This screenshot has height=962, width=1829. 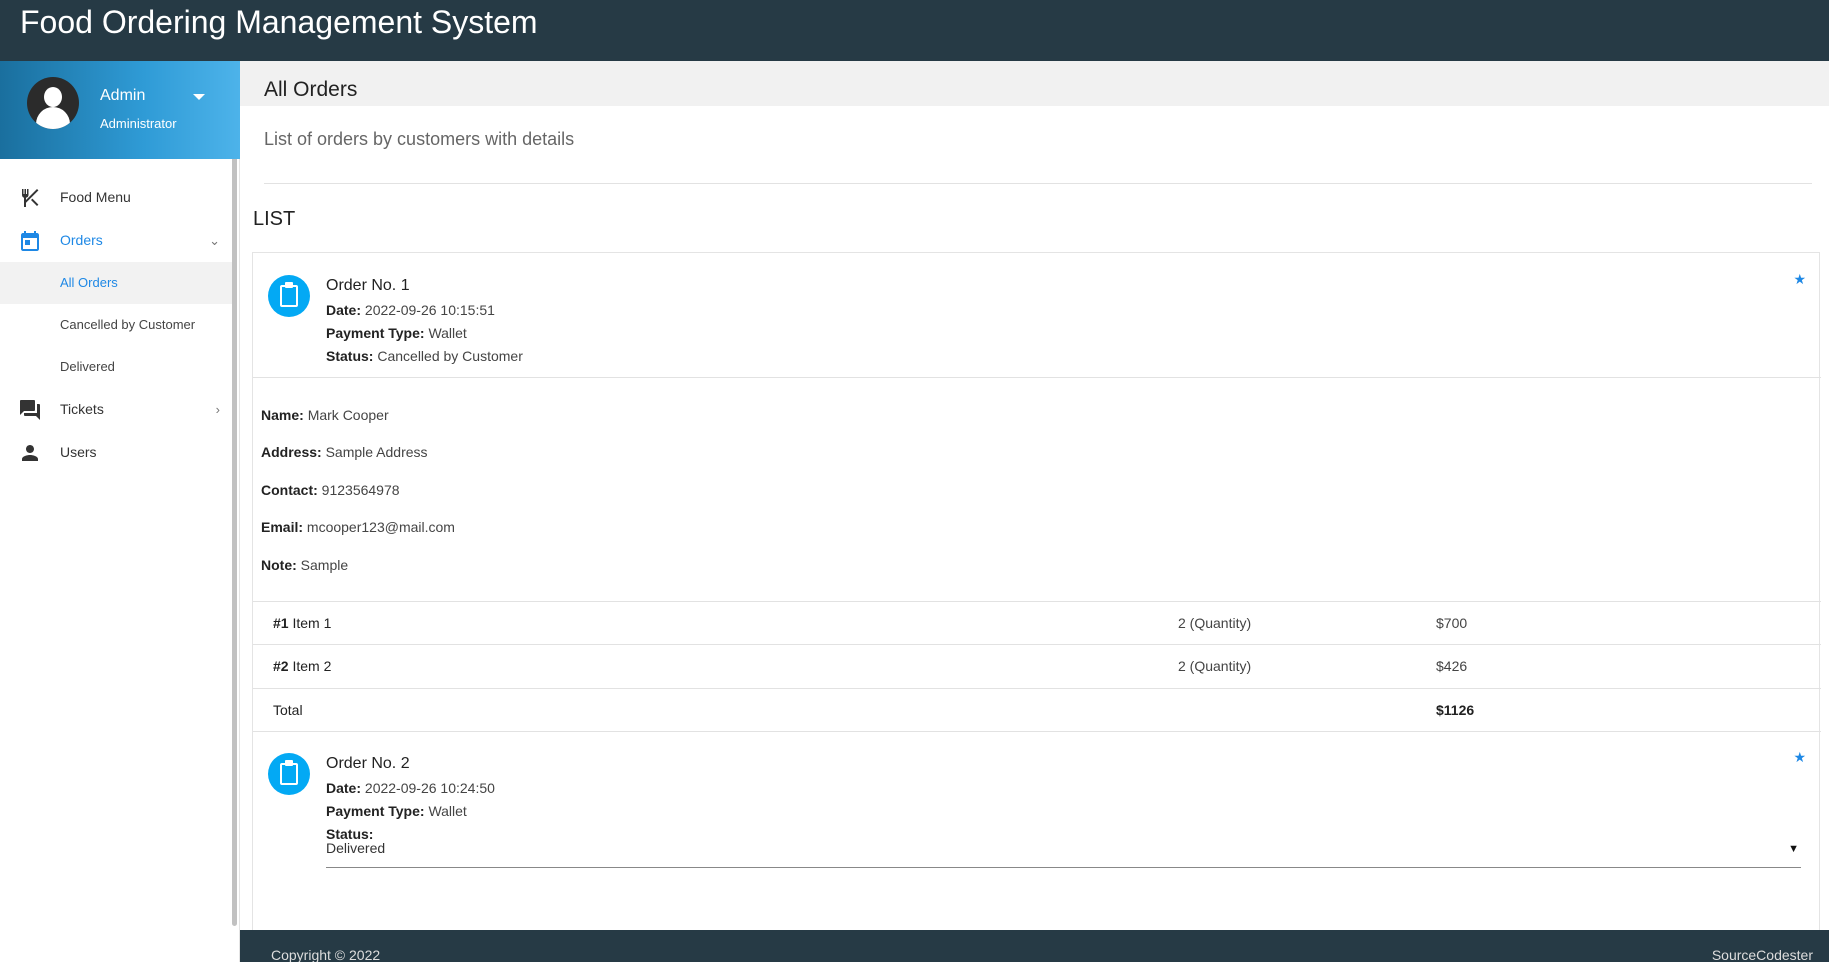 What do you see at coordinates (282, 527) in the screenshot?
I see `email-label: Email:` at bounding box center [282, 527].